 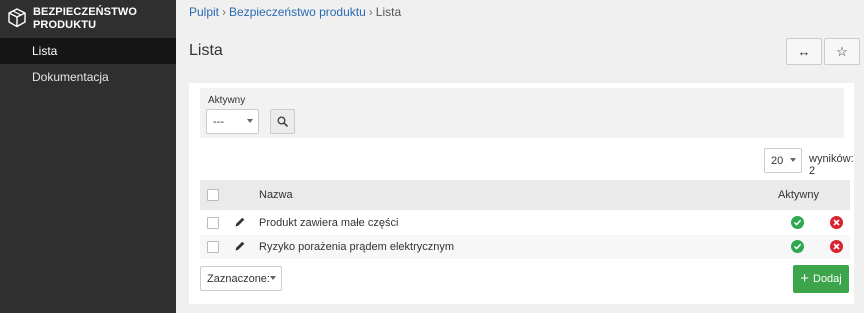 I want to click on expand-width-button: ↔, so click(x=804, y=51).